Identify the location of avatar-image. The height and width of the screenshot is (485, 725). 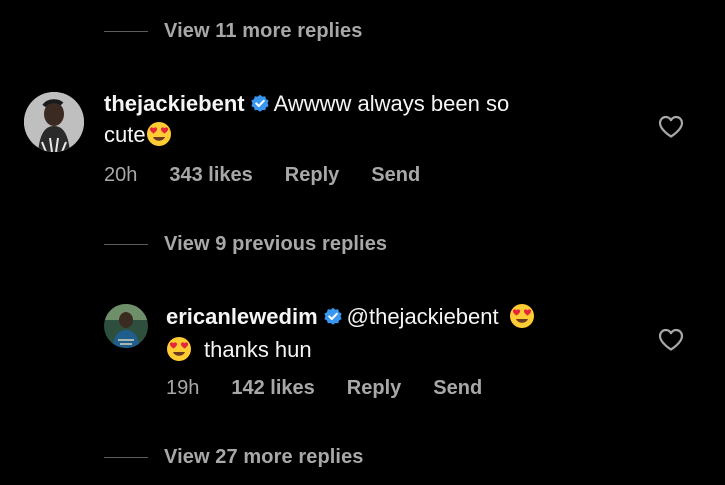
(126, 326).